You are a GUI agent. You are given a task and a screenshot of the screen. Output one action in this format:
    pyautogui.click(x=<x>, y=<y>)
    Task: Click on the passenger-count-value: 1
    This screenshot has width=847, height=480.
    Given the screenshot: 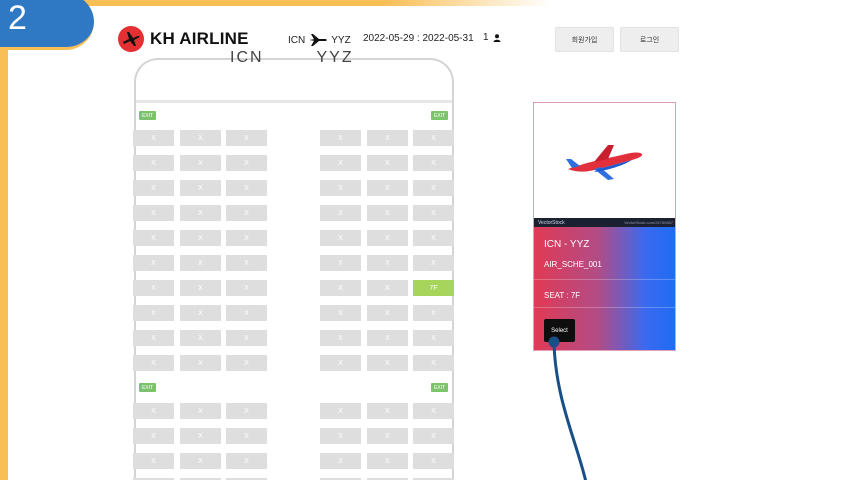 What is the action you would take?
    pyautogui.click(x=486, y=37)
    